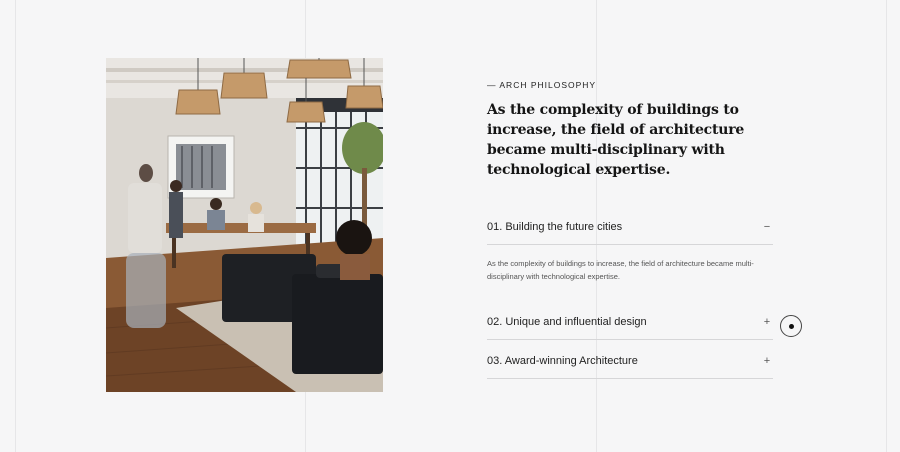 This screenshot has width=900, height=452. I want to click on accordion-header: 03. Award-winning Architecture +, so click(630, 359).